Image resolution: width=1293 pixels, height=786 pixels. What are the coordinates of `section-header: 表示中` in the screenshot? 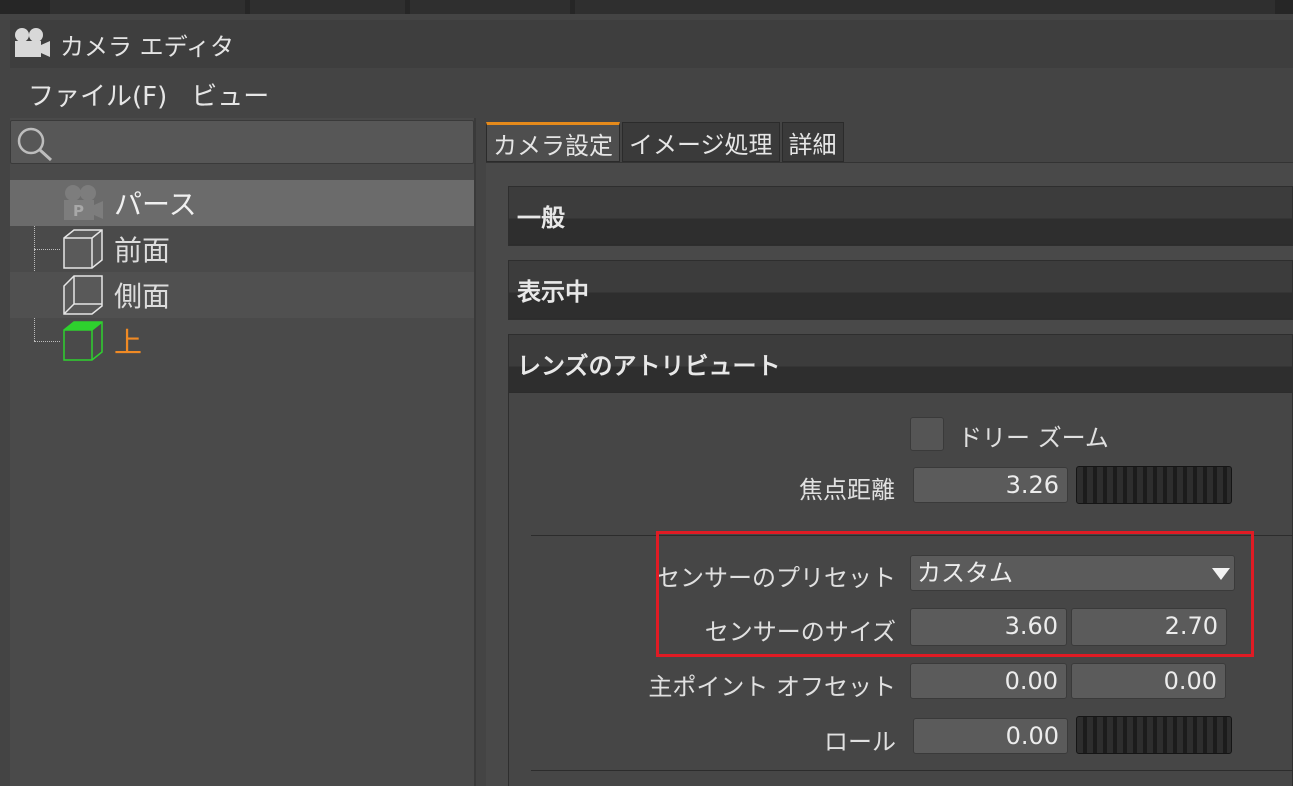 It's located at (900, 290).